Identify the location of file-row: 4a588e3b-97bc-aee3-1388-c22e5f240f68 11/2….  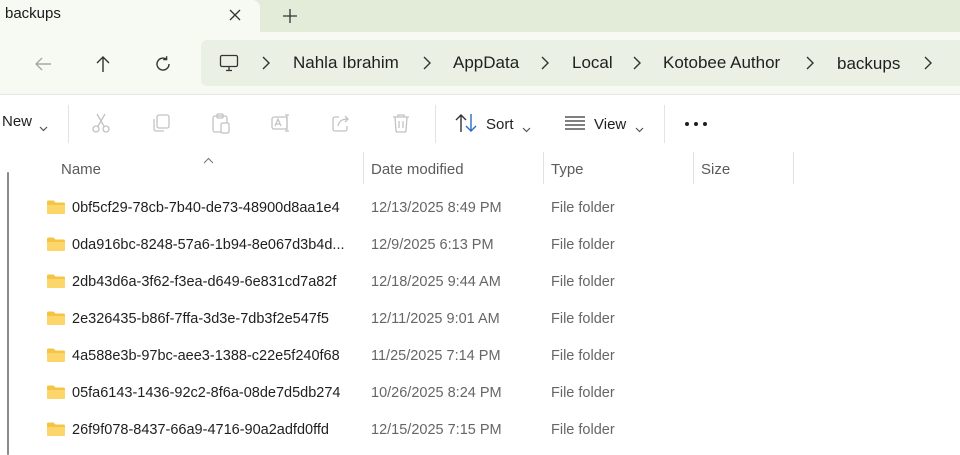
(480, 356).